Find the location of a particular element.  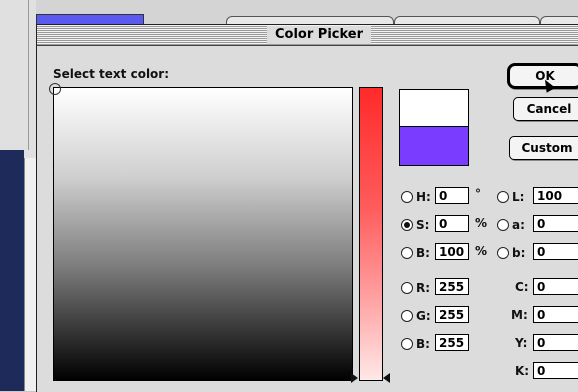

magenta-field: 0 is located at coordinates (555, 314).